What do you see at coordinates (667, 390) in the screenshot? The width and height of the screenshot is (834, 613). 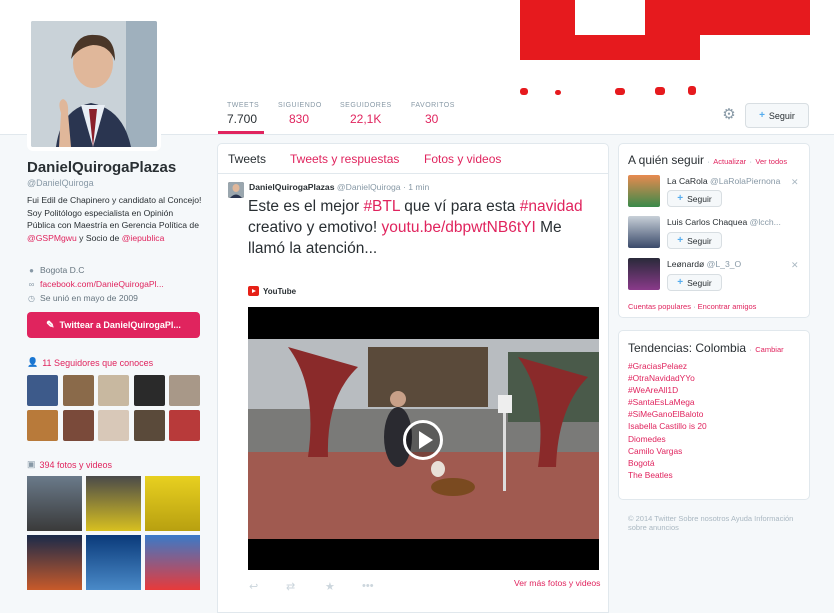 I see `trend-item: #WeAreAll1D` at bounding box center [667, 390].